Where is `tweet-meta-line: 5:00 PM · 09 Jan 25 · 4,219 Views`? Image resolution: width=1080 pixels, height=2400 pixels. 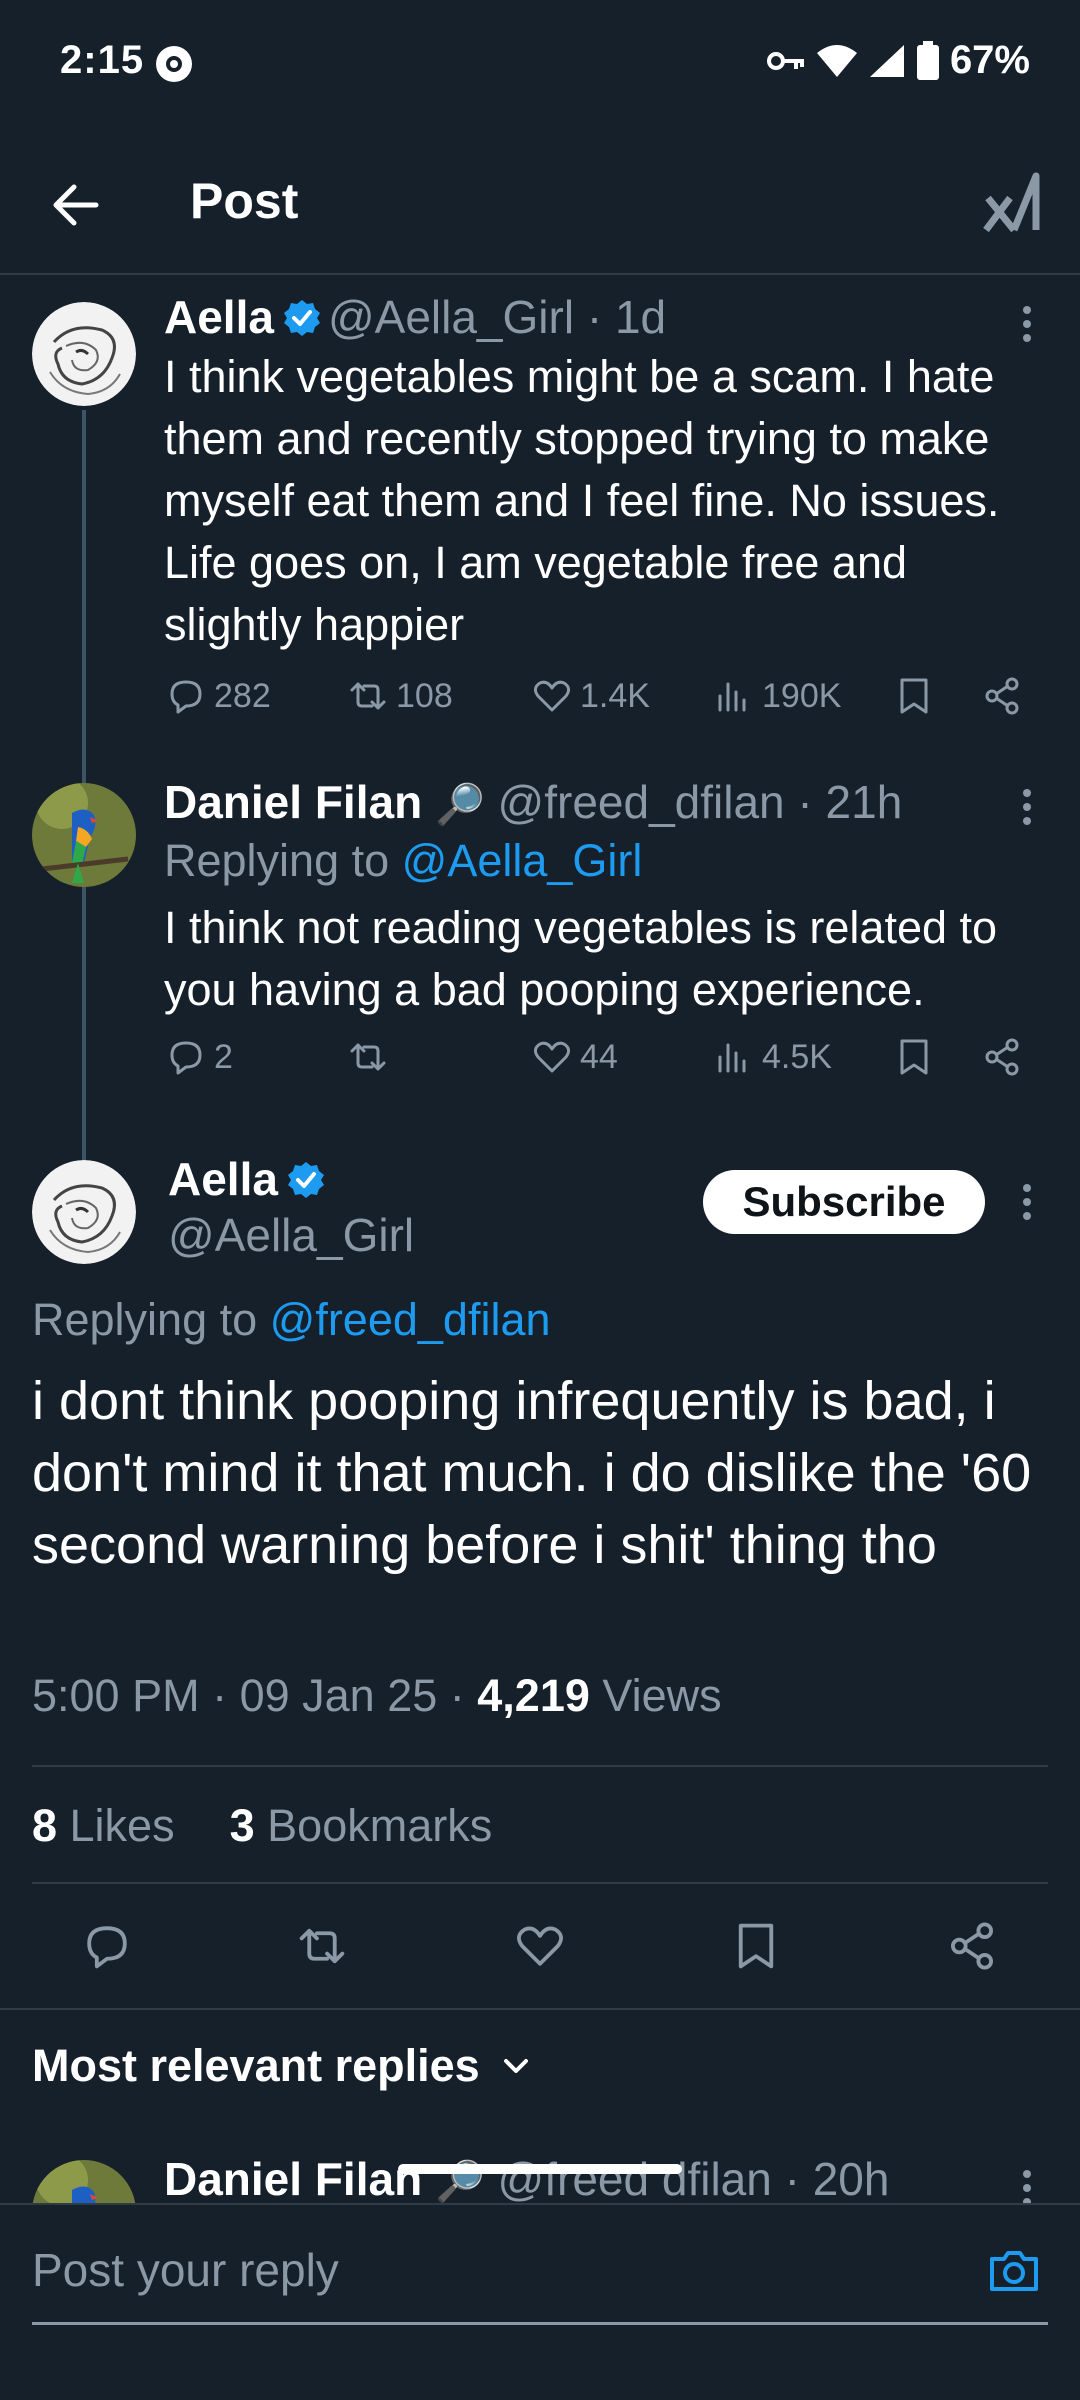
tweet-meta-line: 5:00 PM · 09 Jan 25 · 4,219 Views is located at coordinates (377, 1695).